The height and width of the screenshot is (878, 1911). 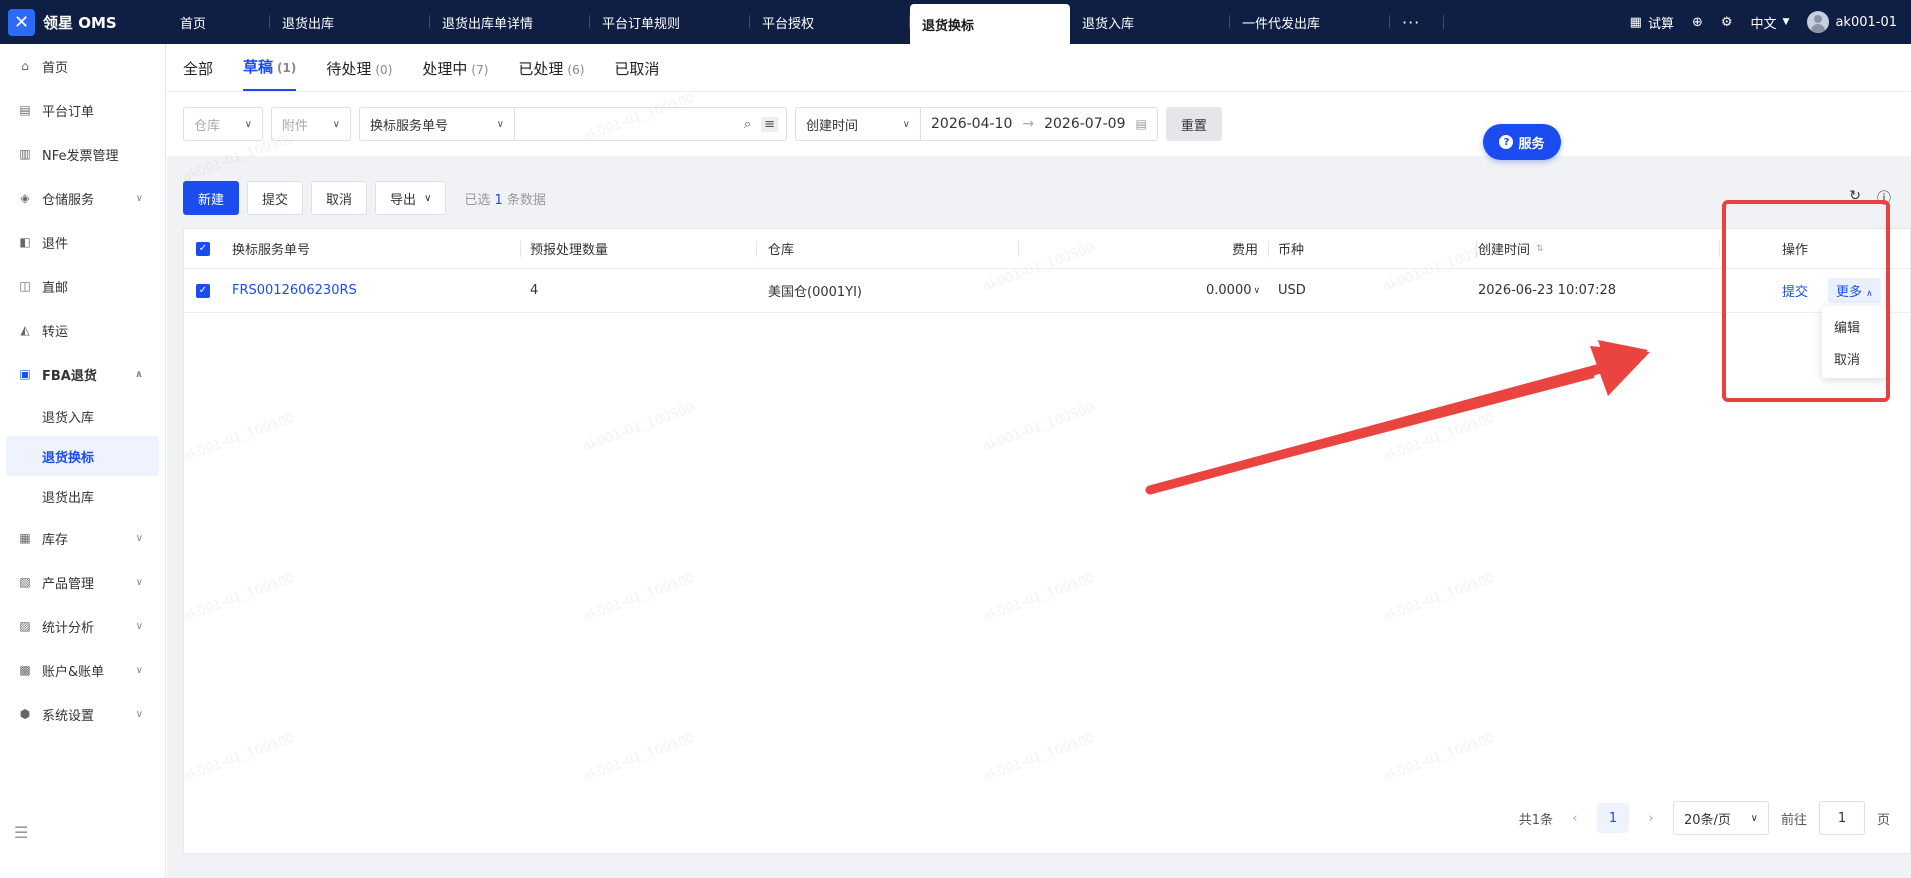 I want to click on row-order-no-link: FRS0012606230RS, so click(x=294, y=290).